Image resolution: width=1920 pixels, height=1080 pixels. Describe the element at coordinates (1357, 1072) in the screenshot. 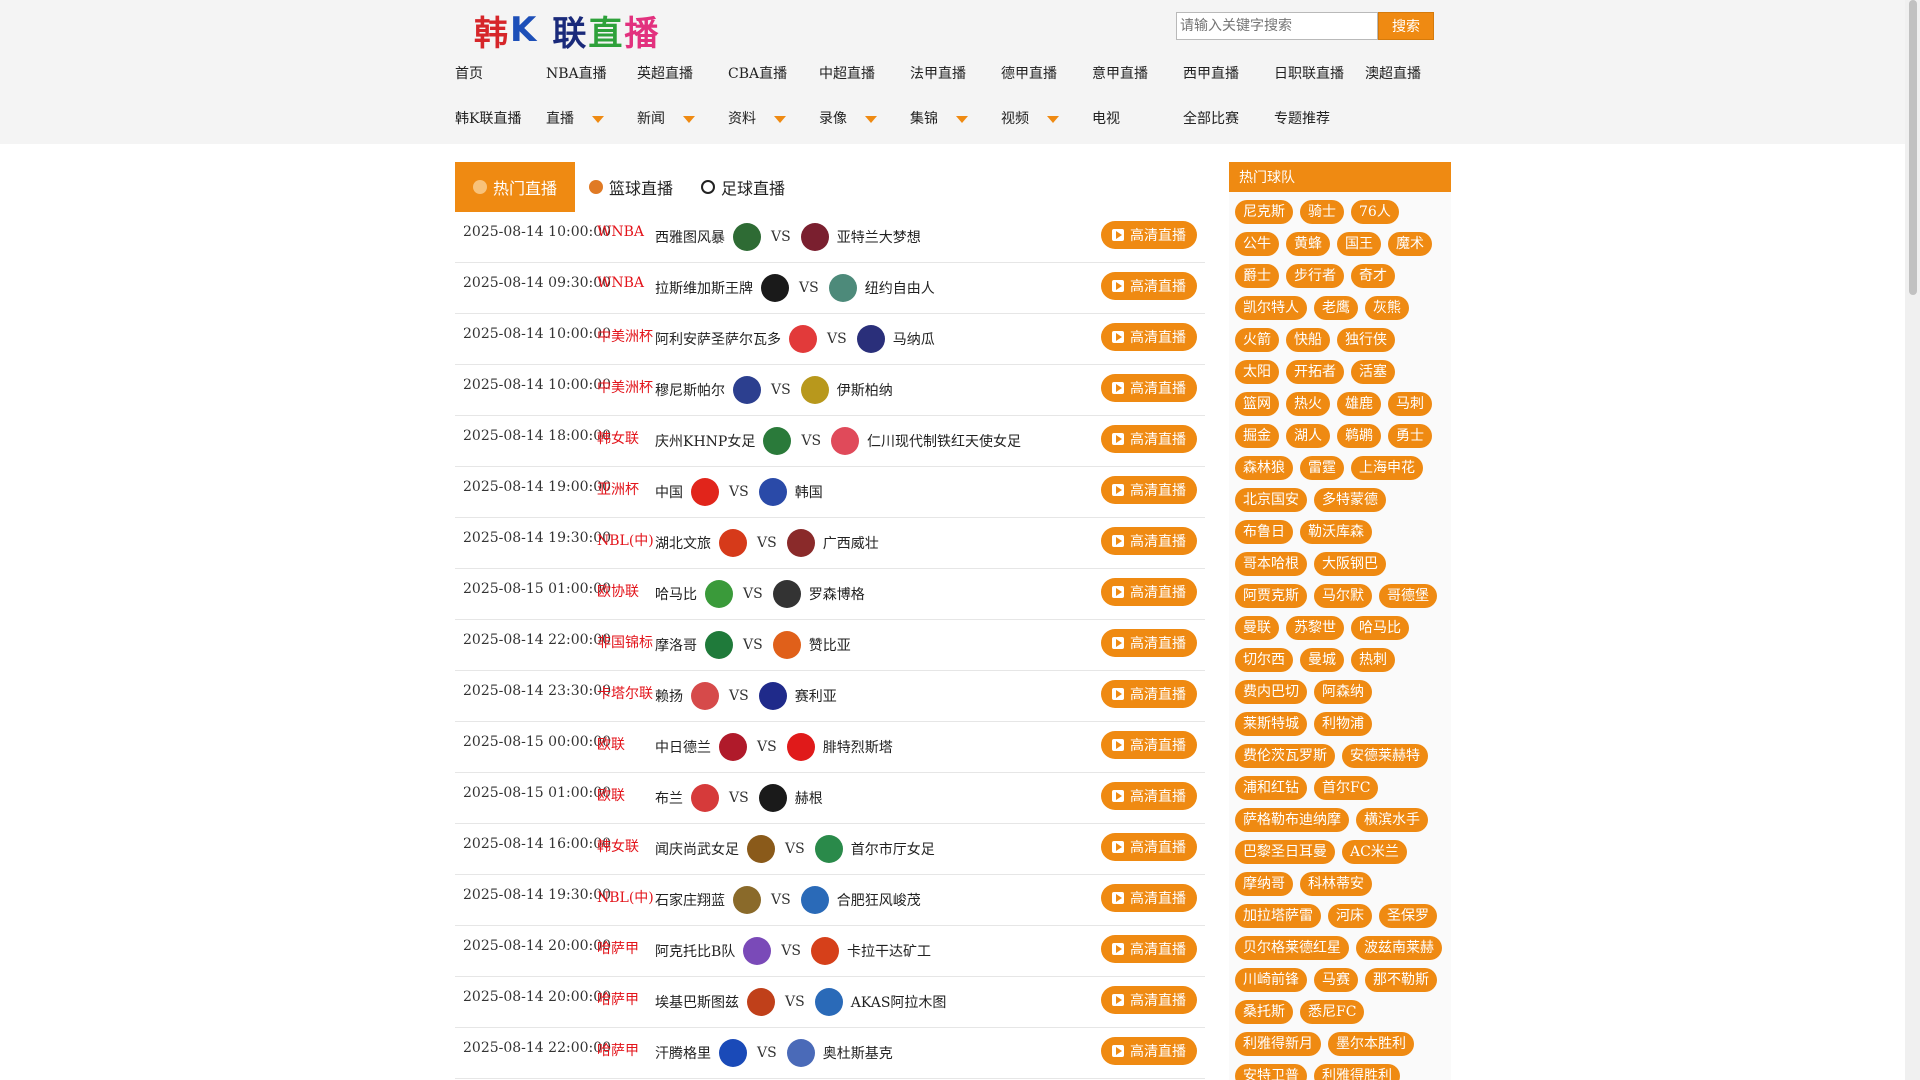

I see `team-tag: 利雅得胜利` at that location.